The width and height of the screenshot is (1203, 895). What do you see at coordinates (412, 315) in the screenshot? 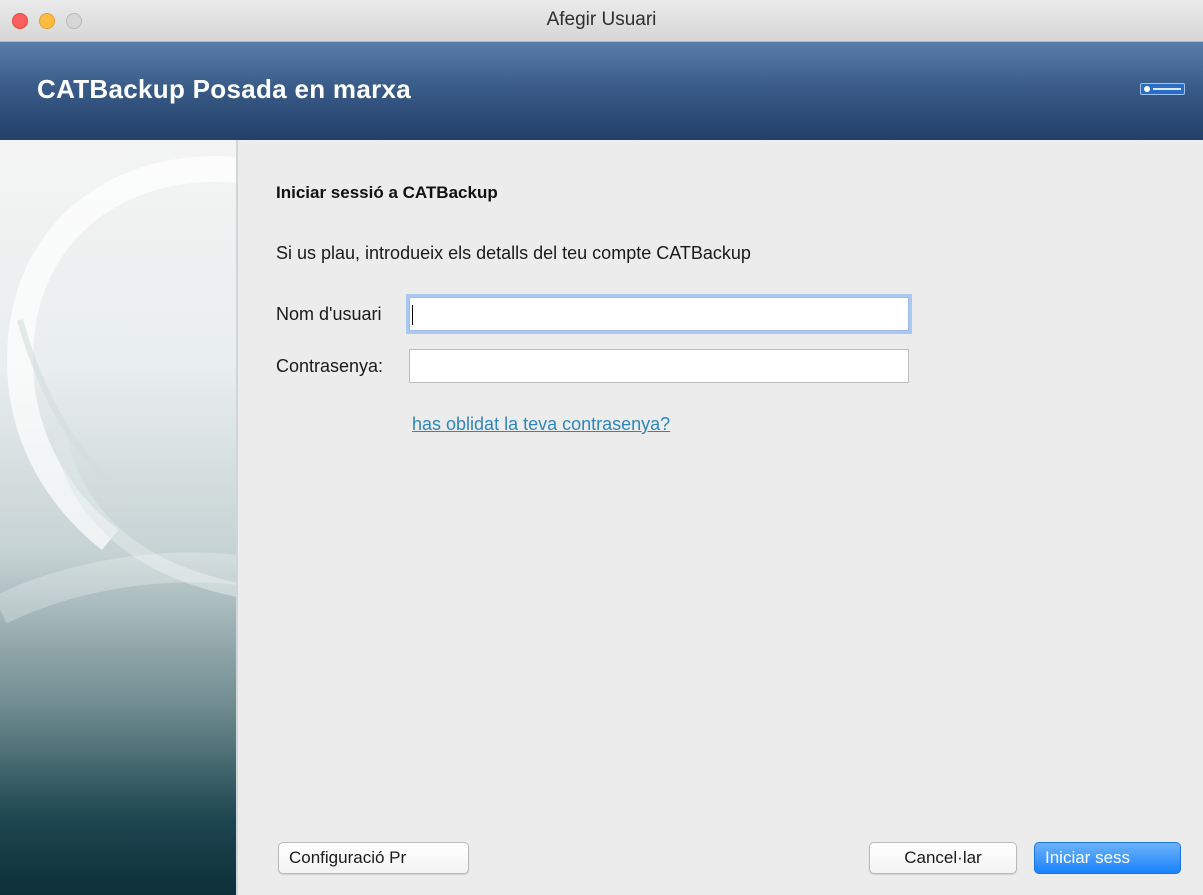
I see `text-cursor` at bounding box center [412, 315].